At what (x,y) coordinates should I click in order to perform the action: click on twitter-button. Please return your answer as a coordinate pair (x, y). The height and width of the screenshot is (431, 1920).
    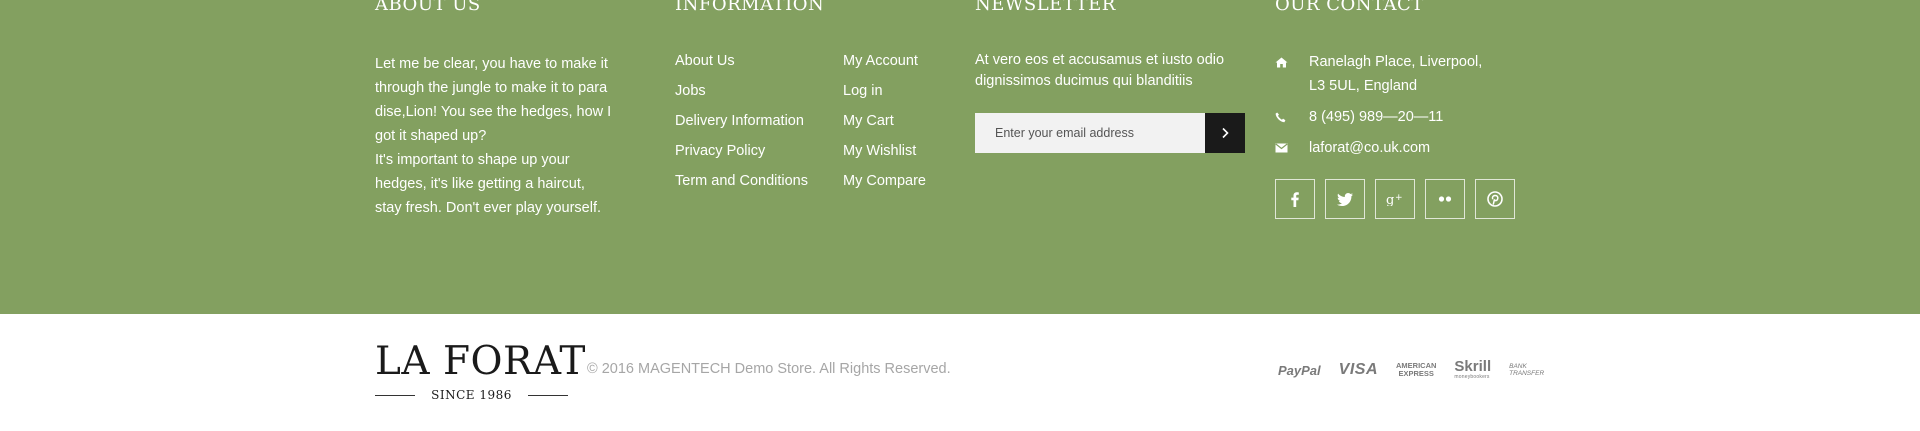
    Looking at the image, I should click on (1345, 199).